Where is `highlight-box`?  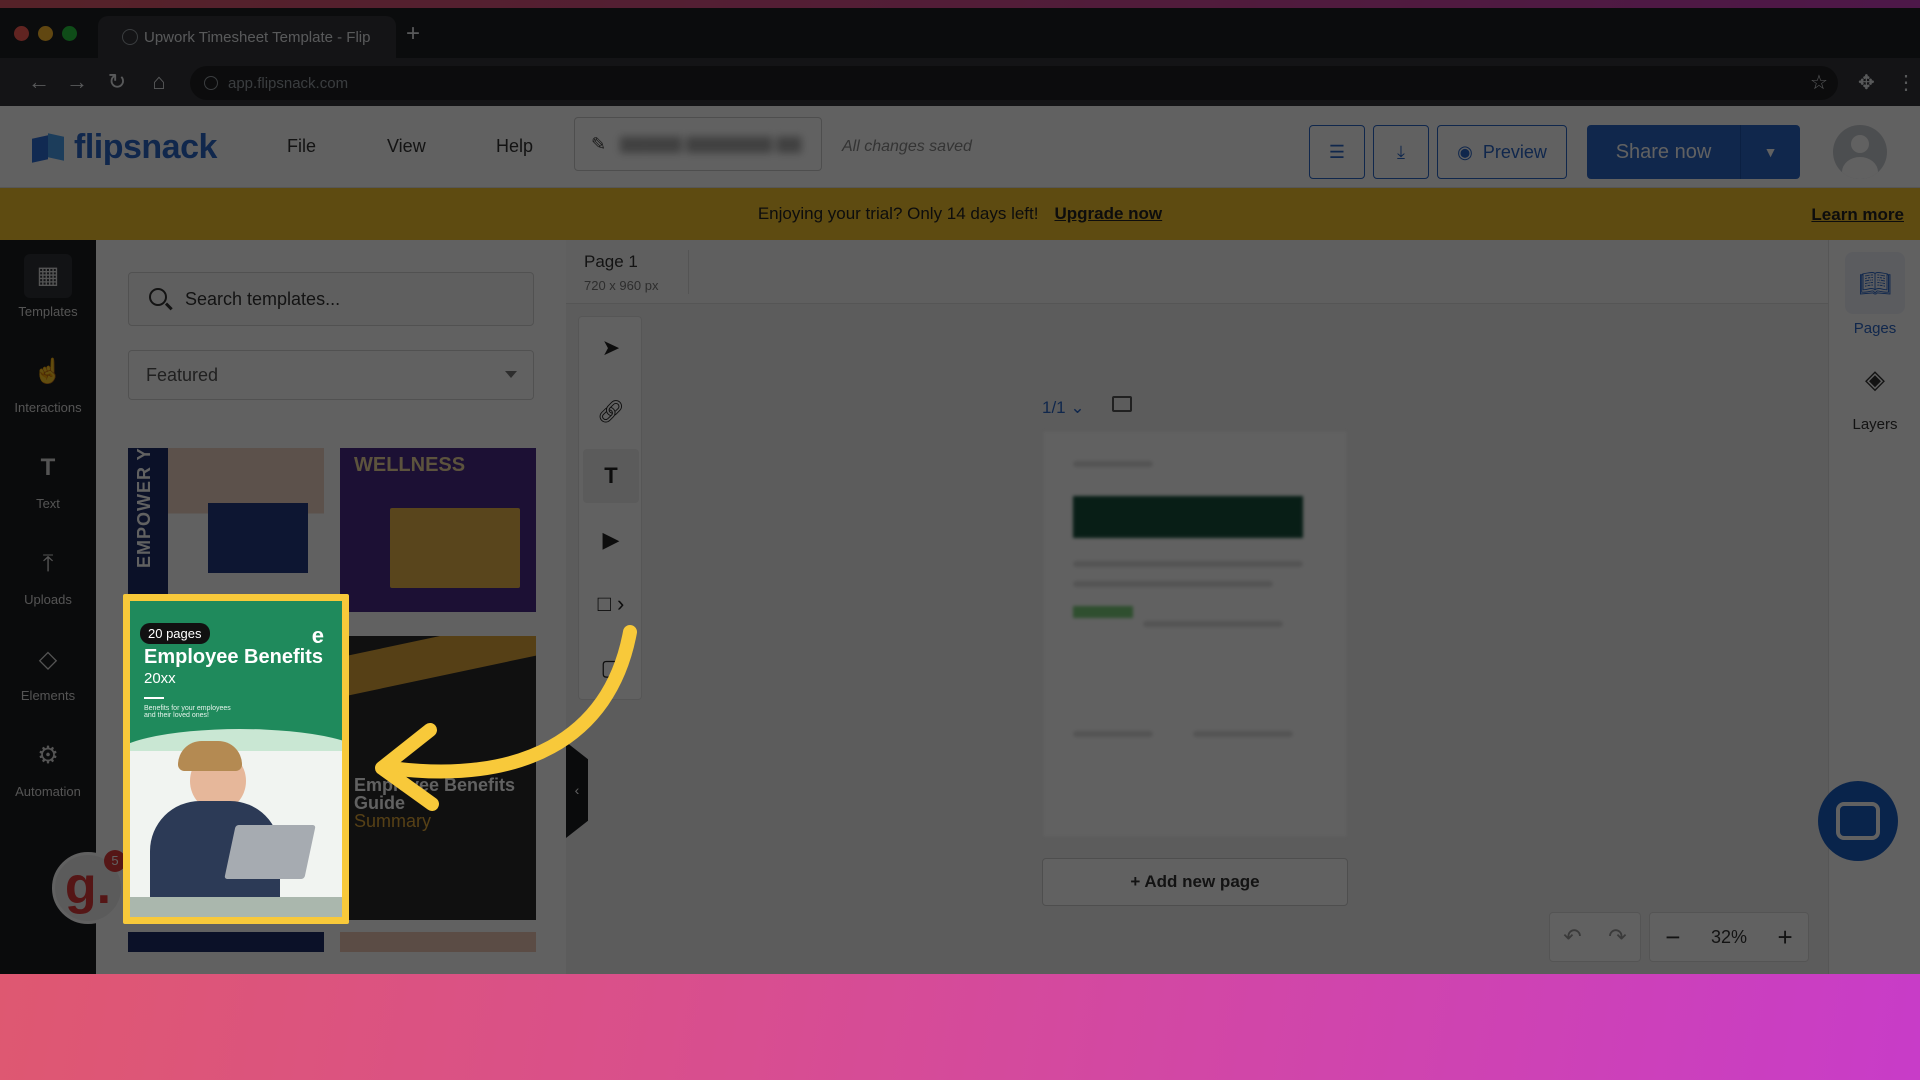
highlight-box is located at coordinates (236, 759).